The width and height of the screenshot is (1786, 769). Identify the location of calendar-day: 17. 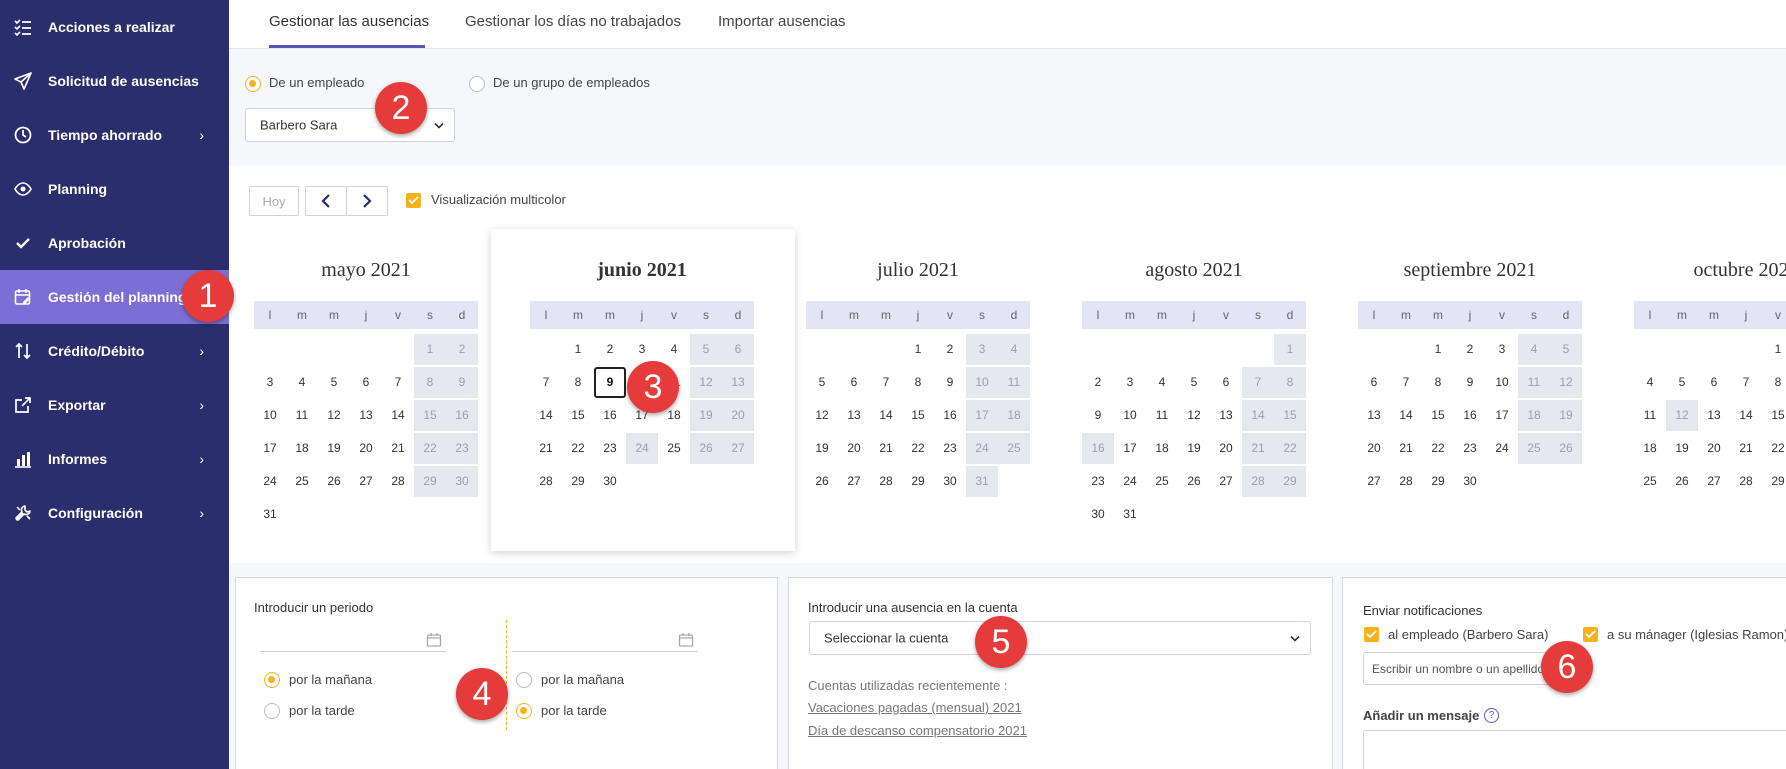
(982, 415).